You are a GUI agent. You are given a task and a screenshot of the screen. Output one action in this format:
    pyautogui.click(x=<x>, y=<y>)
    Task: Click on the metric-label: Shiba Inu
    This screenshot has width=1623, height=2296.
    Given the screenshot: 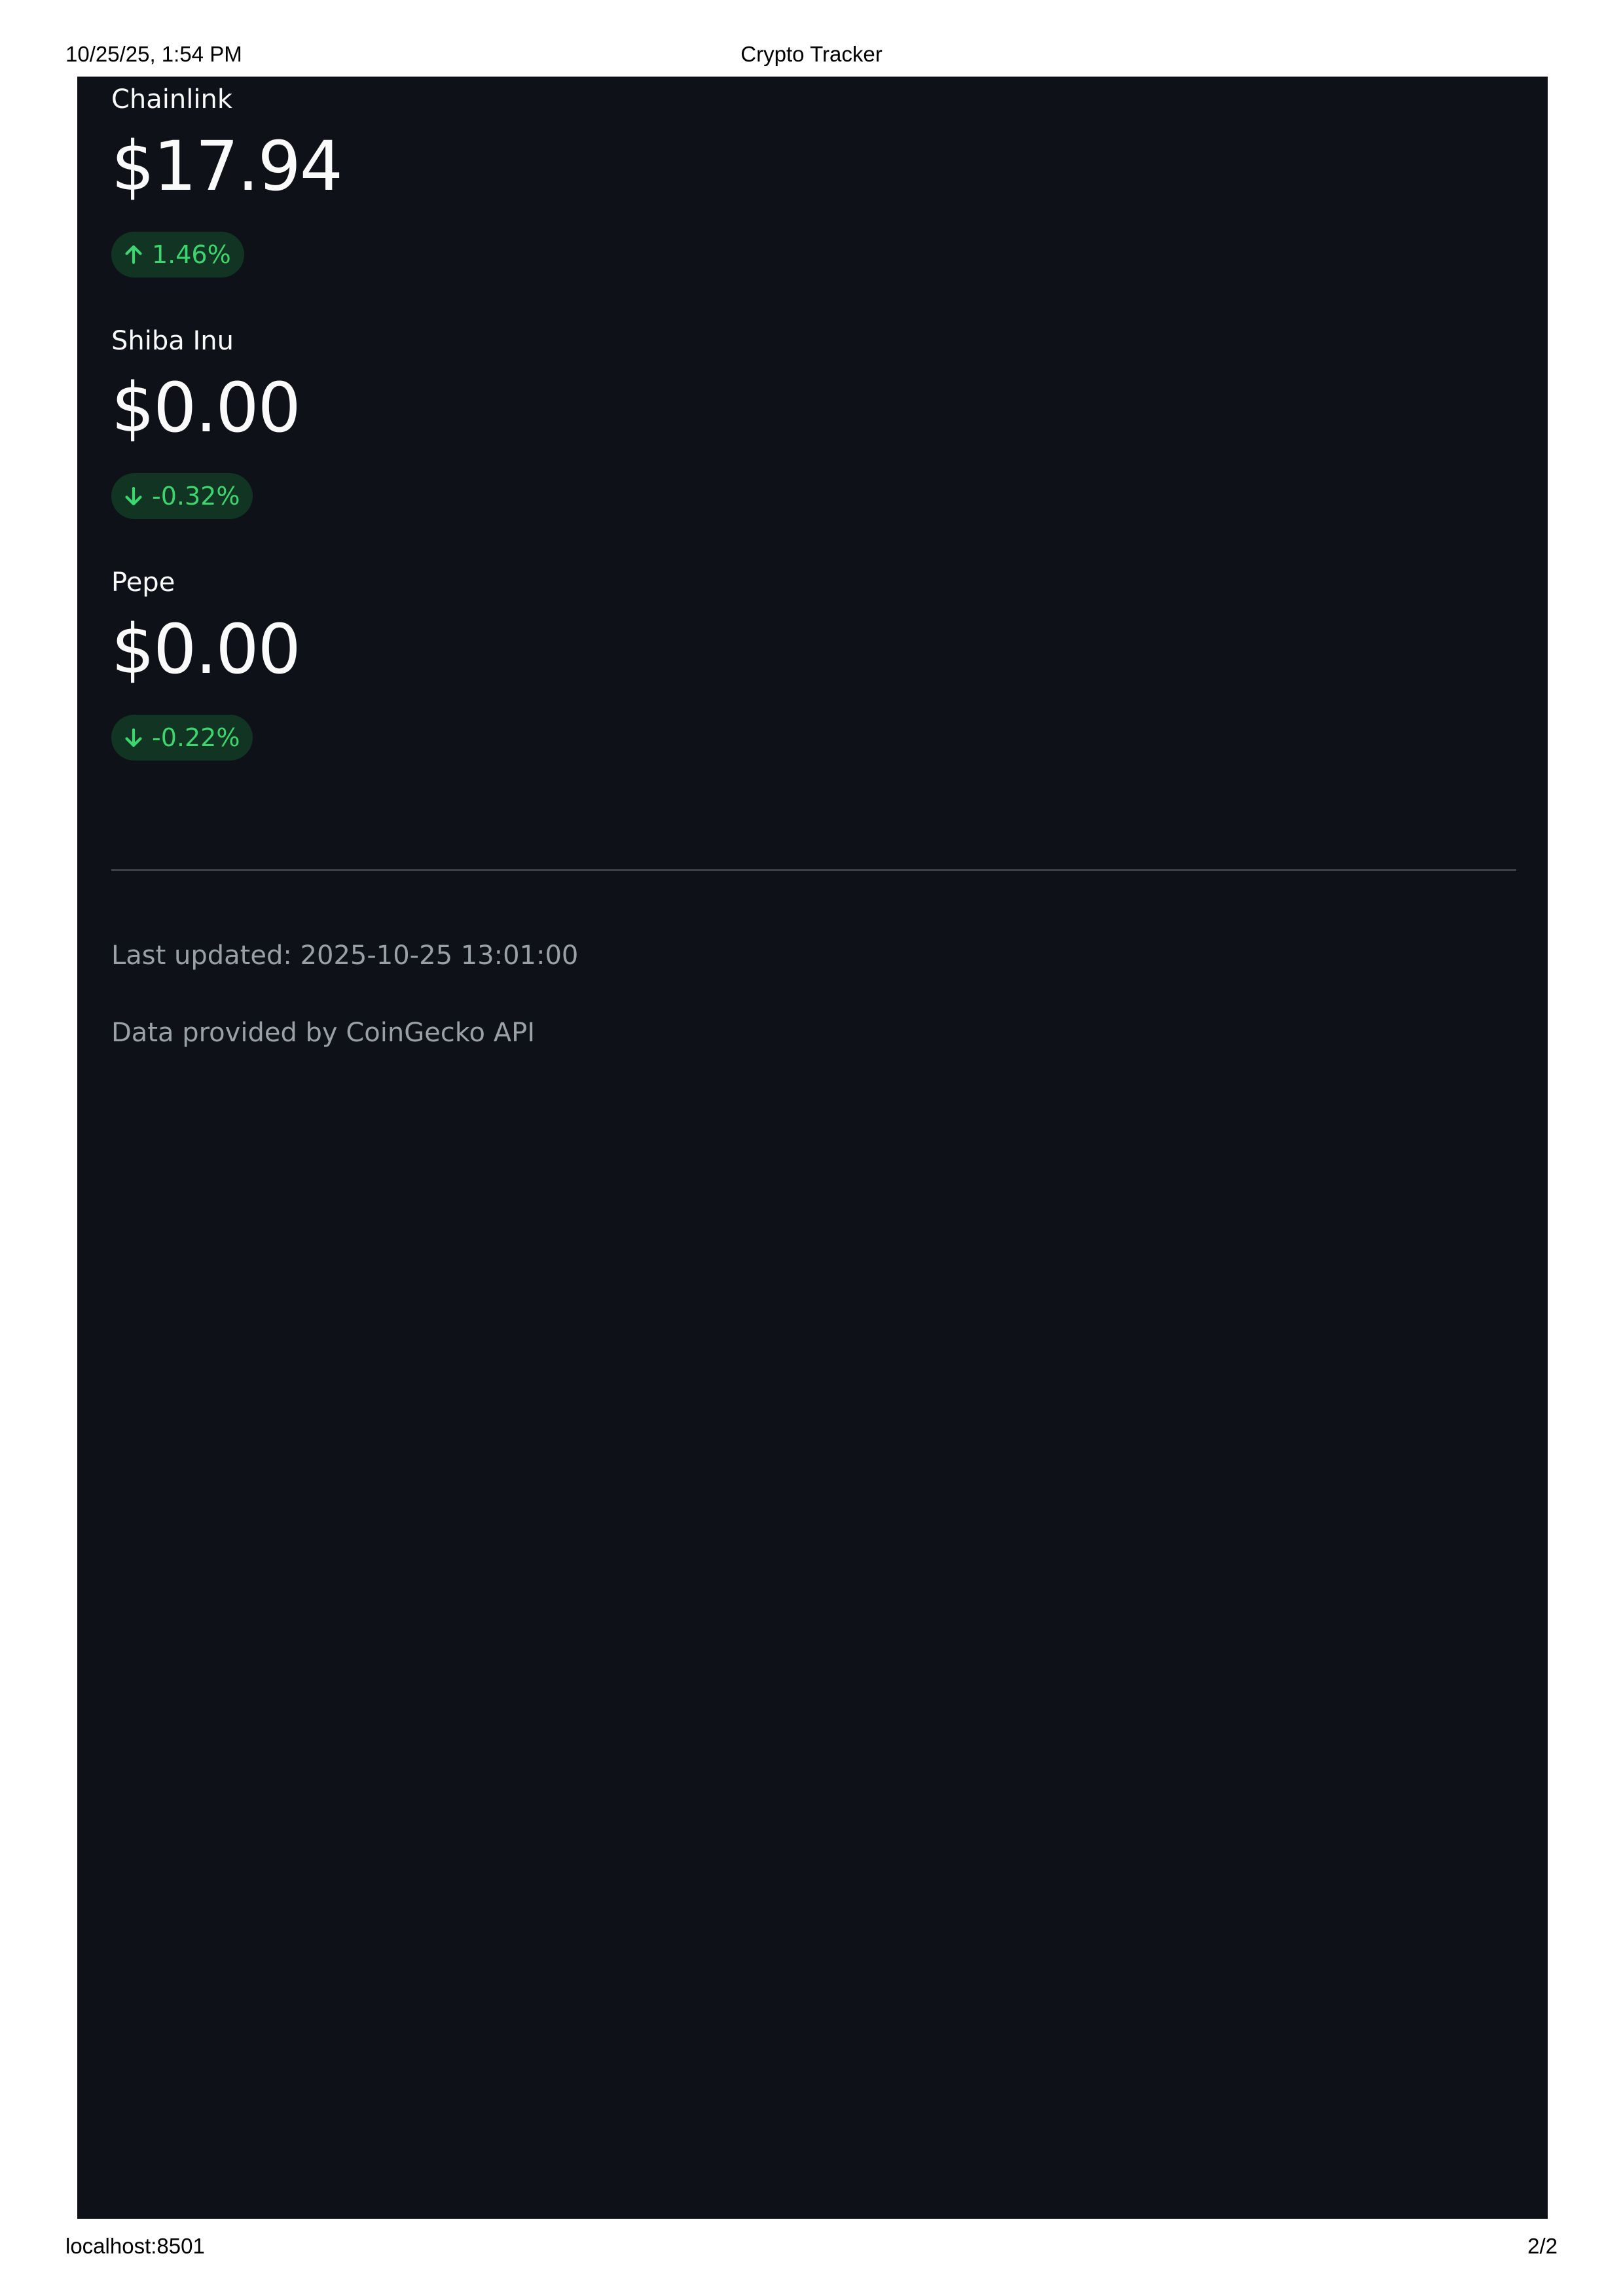 What is the action you would take?
    pyautogui.click(x=172, y=341)
    